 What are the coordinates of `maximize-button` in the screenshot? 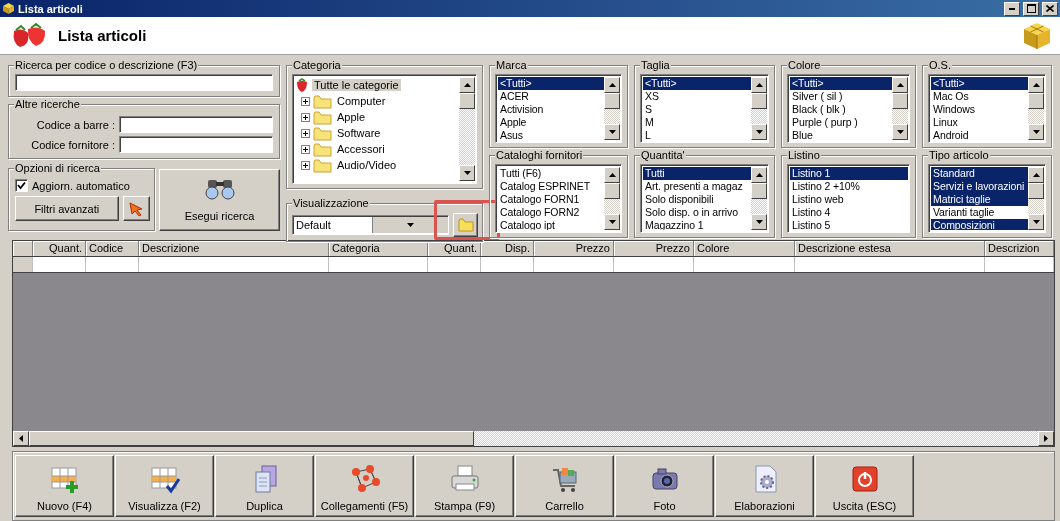 It's located at (1031, 8).